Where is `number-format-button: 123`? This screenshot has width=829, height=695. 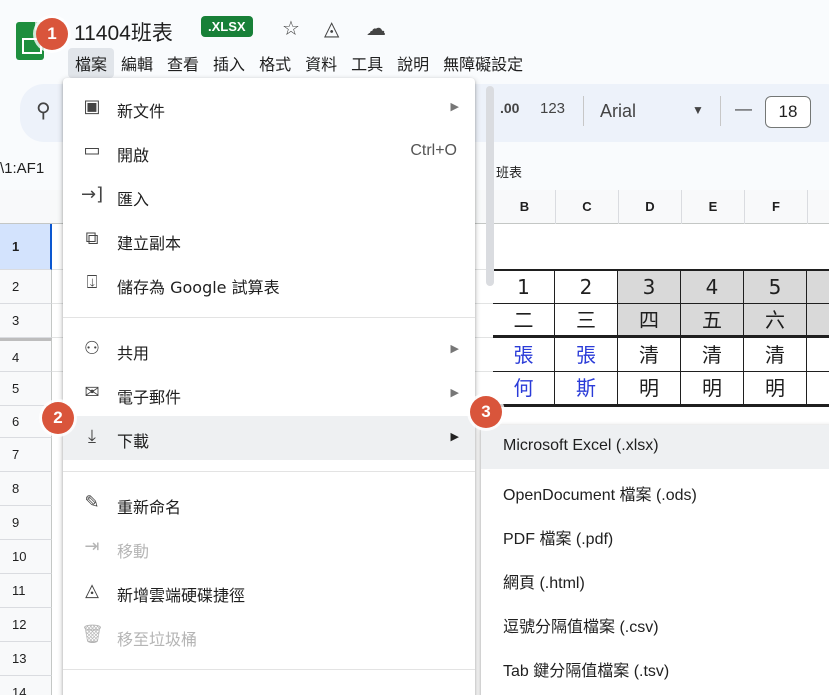 number-format-button: 123 is located at coordinates (552, 108).